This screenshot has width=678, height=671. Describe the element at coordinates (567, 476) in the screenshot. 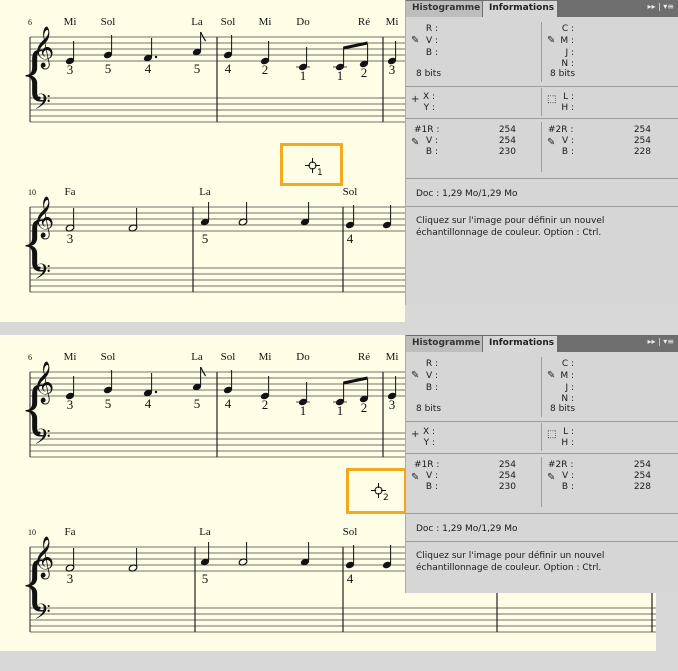

I see `sampler2-label-v: V :` at that location.